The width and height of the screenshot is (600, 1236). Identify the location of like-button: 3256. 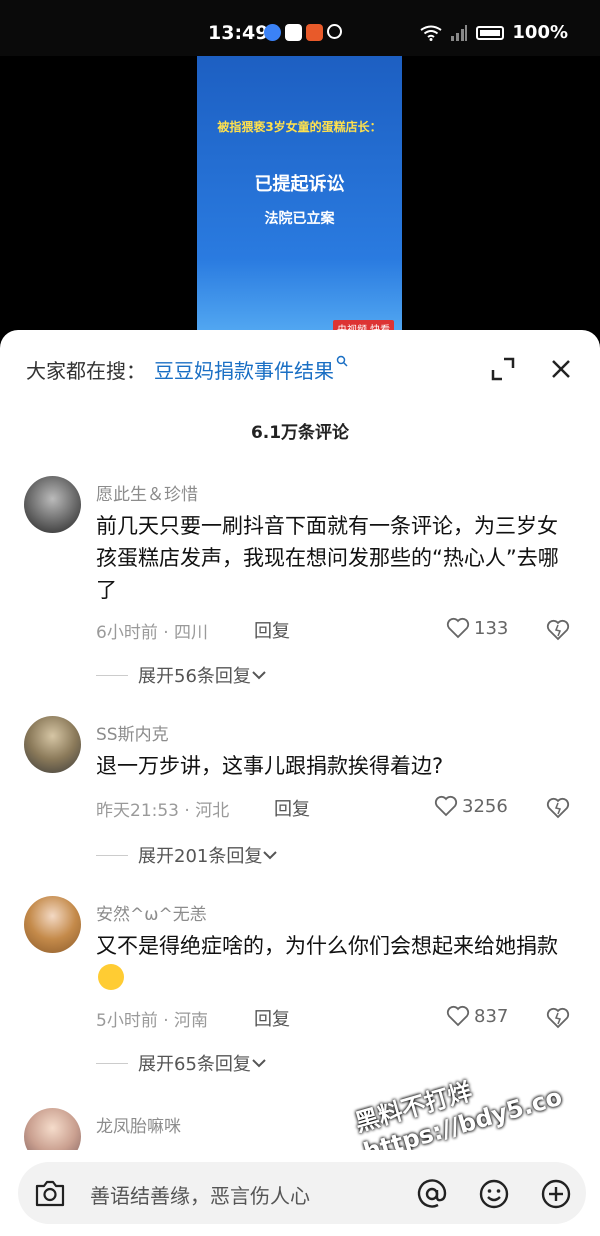
(471, 806).